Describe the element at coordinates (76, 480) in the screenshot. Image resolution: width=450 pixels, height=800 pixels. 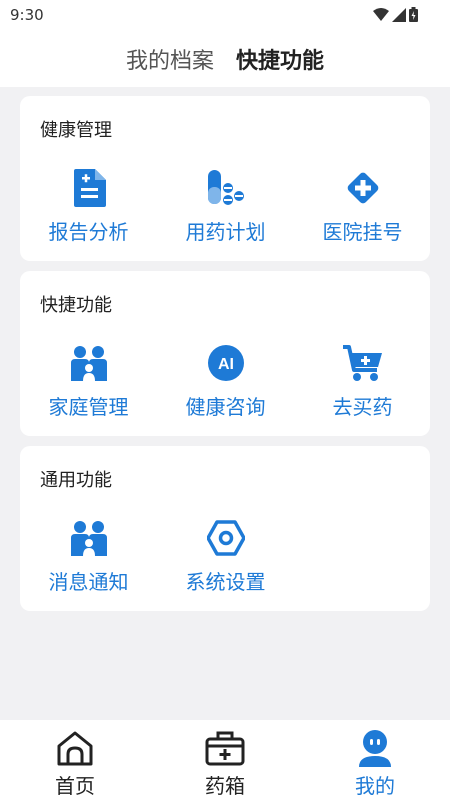
I see `section-title: 通用功能` at that location.